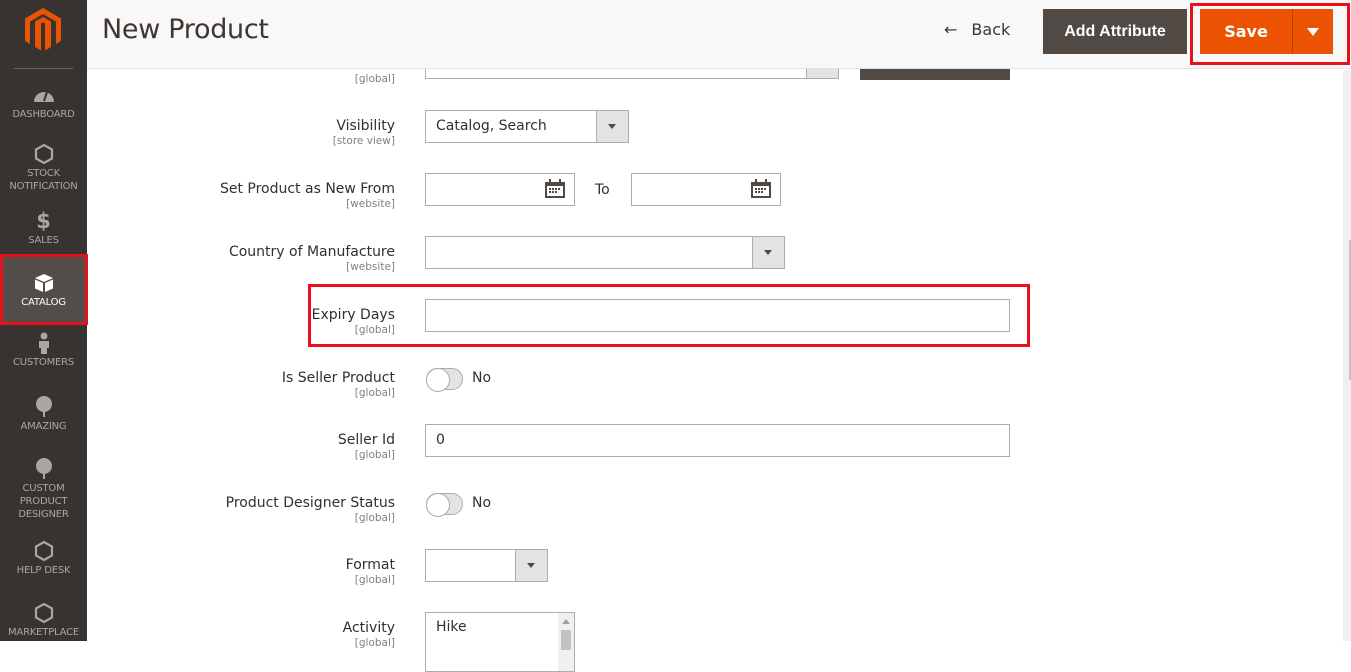 This screenshot has width=1351, height=672. Describe the element at coordinates (185, 29) in the screenshot. I see `page-title: New Product` at that location.